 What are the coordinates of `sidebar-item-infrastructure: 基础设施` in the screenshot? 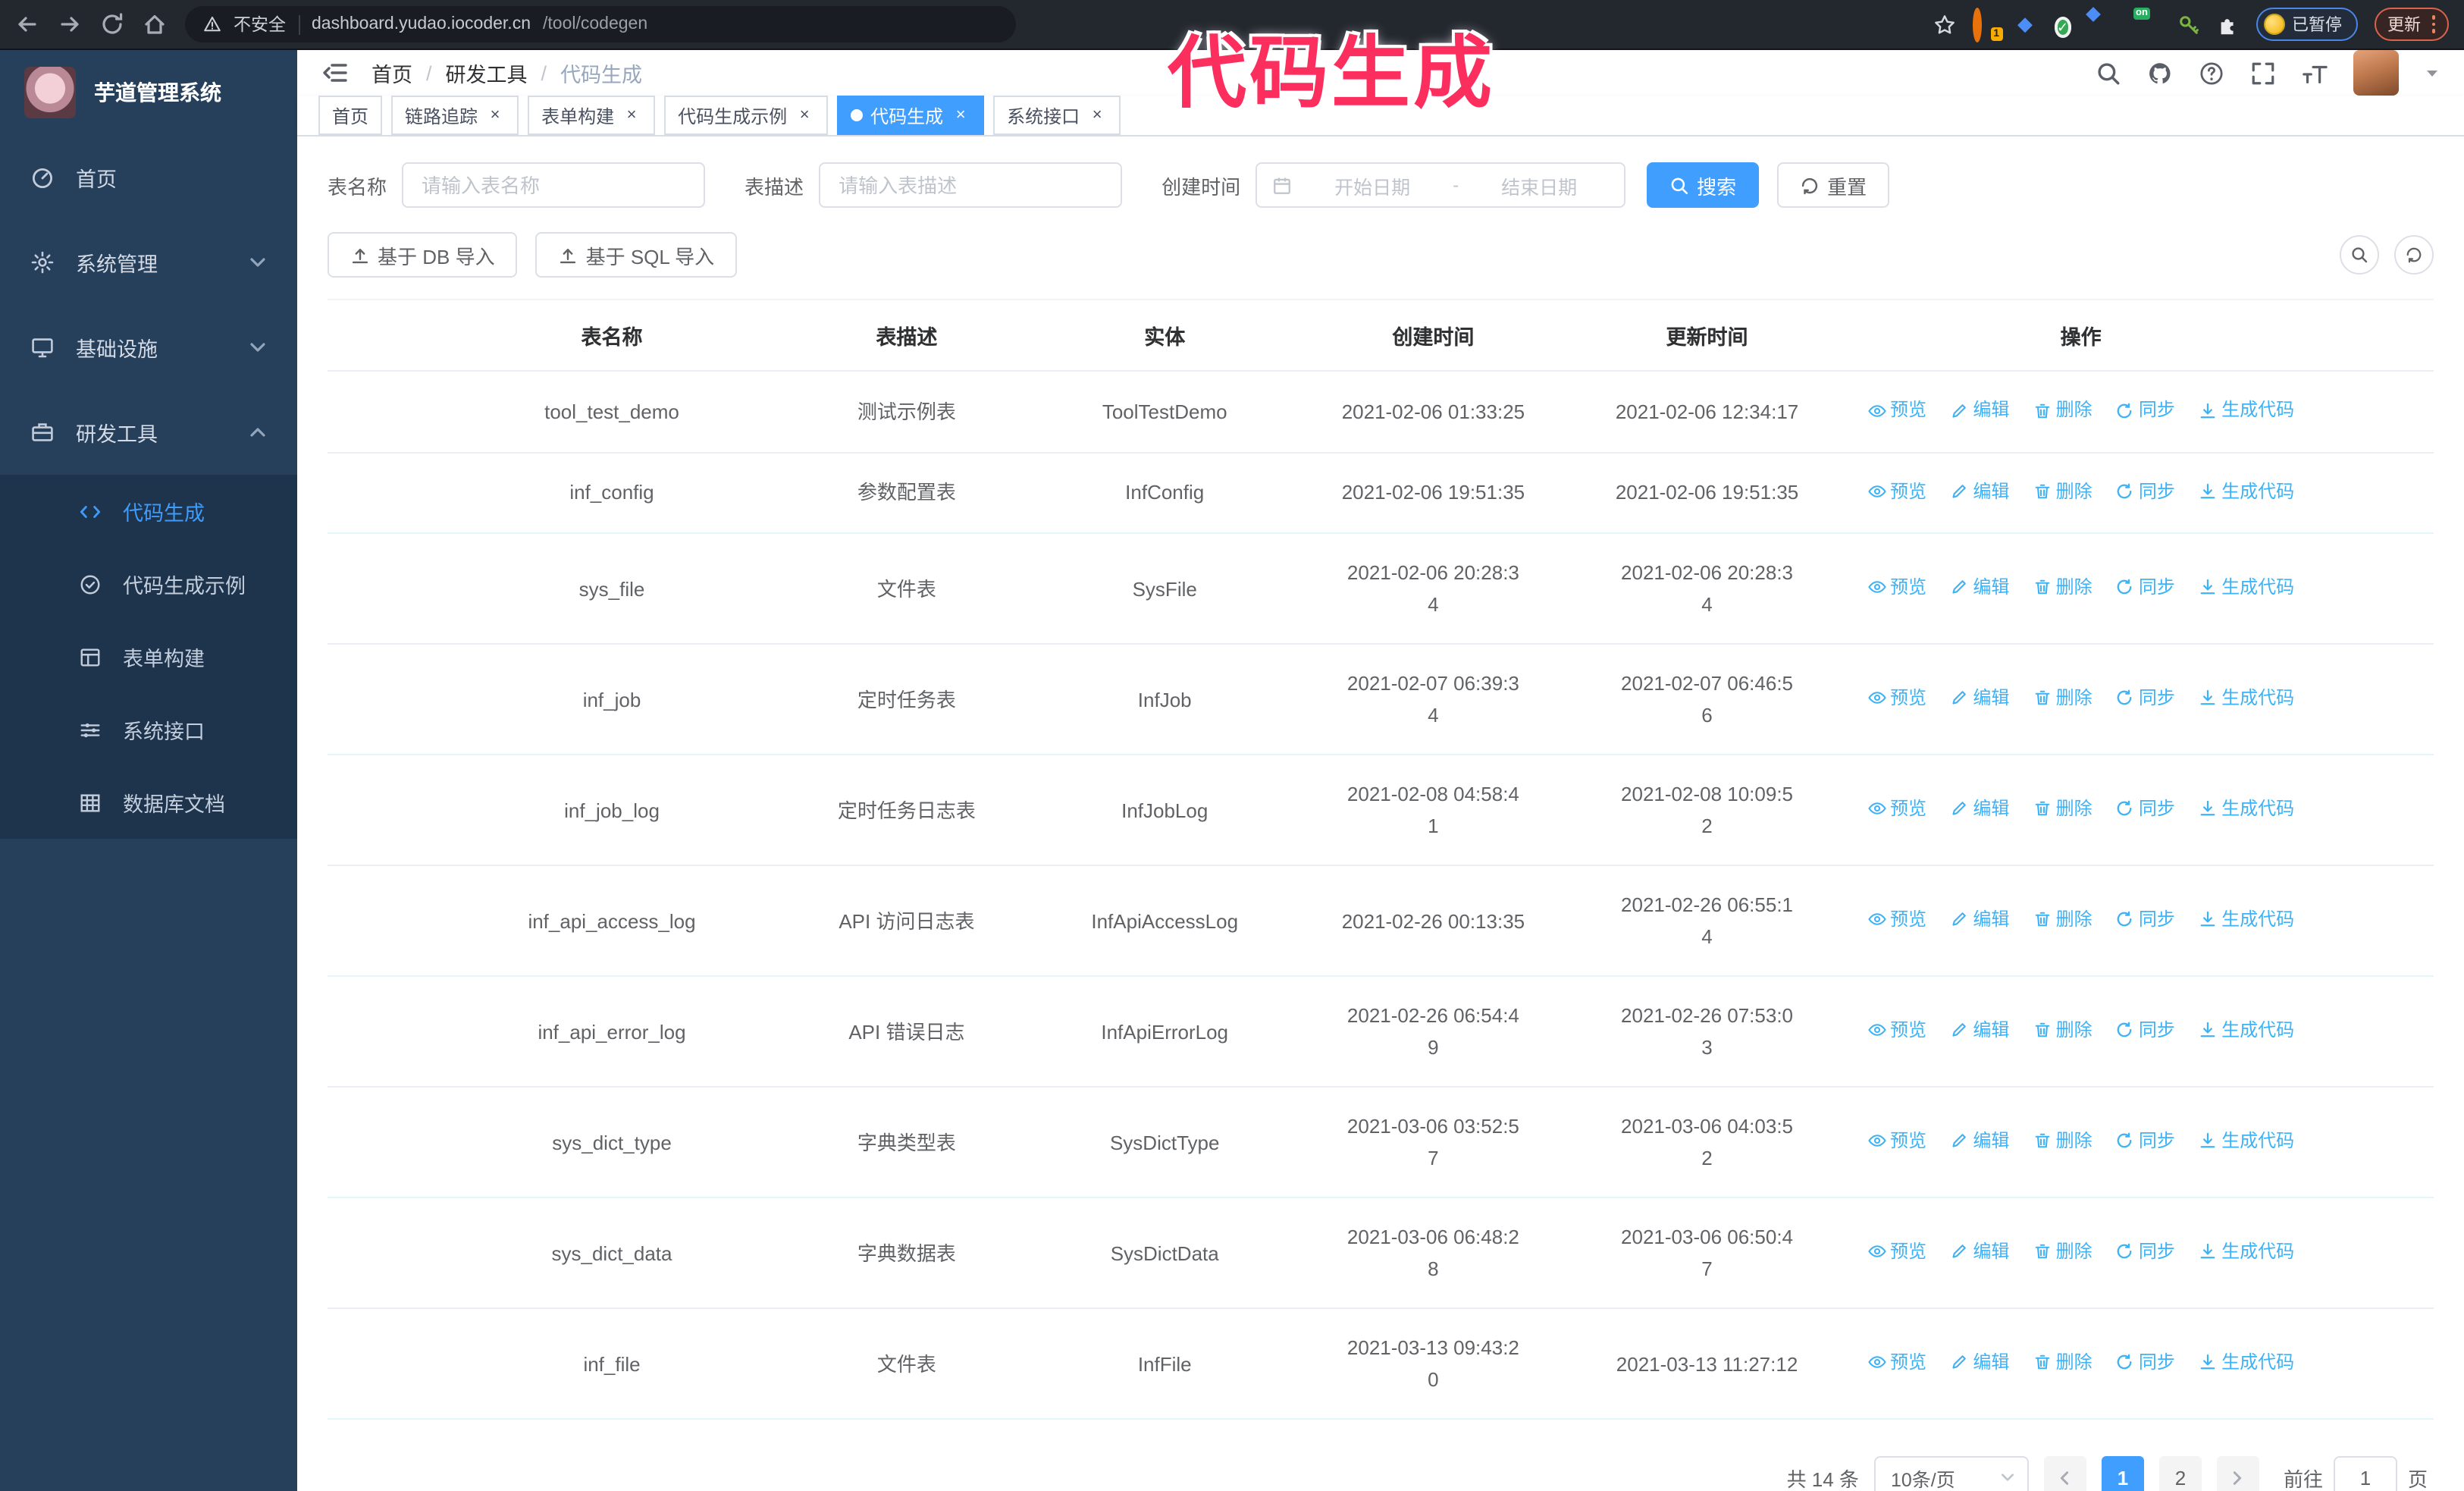 It's located at (148, 347).